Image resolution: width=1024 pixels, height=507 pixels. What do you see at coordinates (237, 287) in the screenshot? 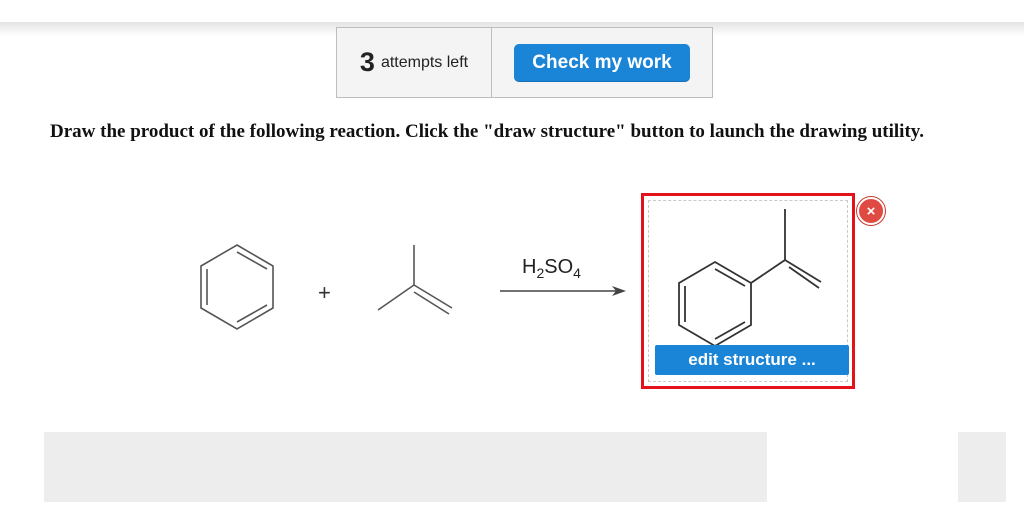
I see `benzene-molecule` at bounding box center [237, 287].